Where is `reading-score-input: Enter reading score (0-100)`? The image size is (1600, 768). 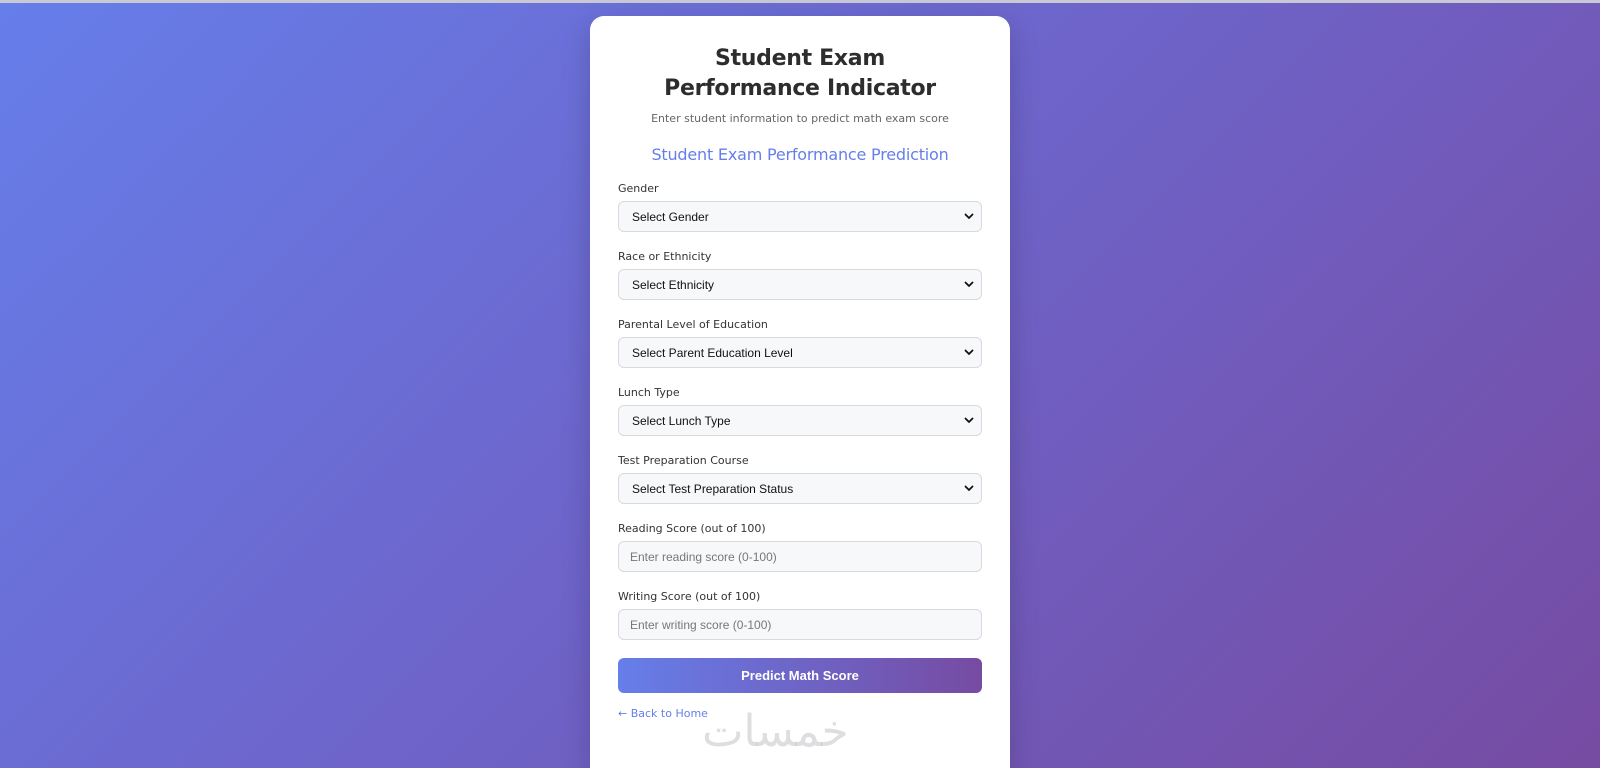
reading-score-input: Enter reading score (0-100) is located at coordinates (800, 556).